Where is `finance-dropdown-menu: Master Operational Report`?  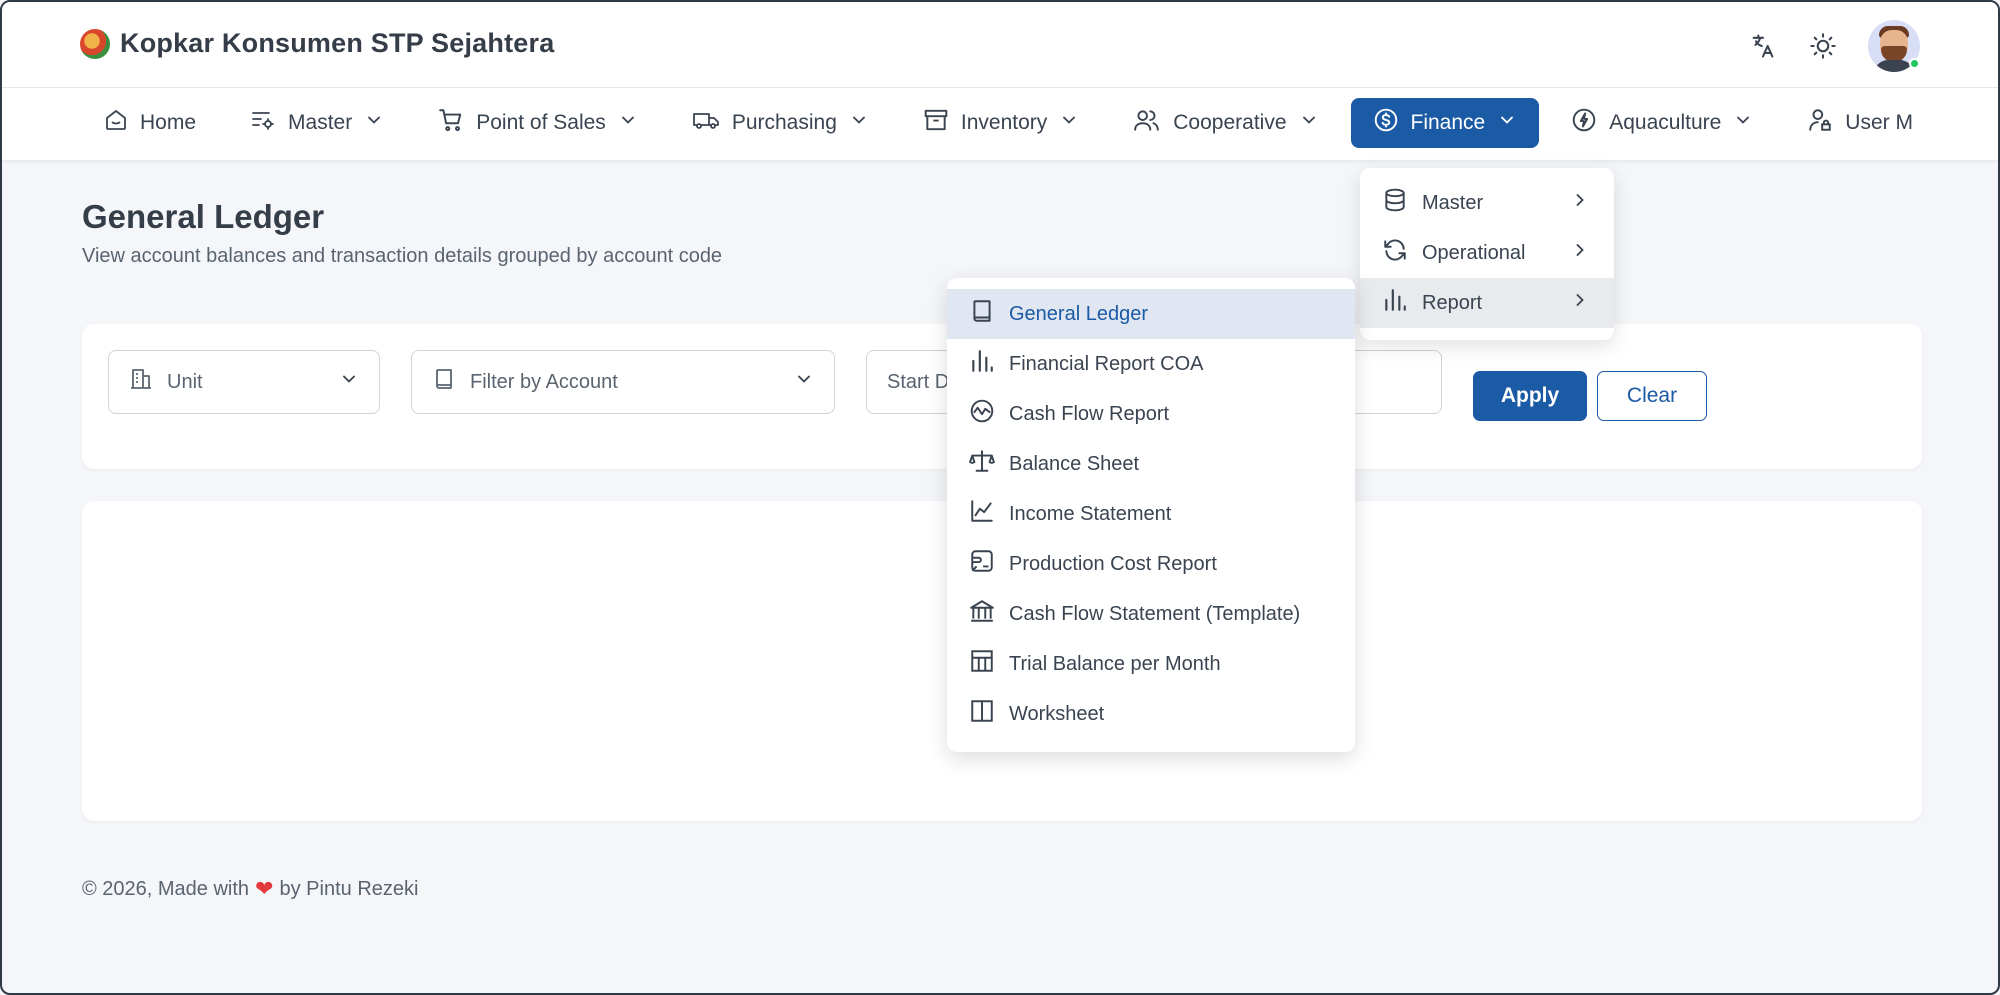 finance-dropdown-menu: Master Operational Report is located at coordinates (1487, 254).